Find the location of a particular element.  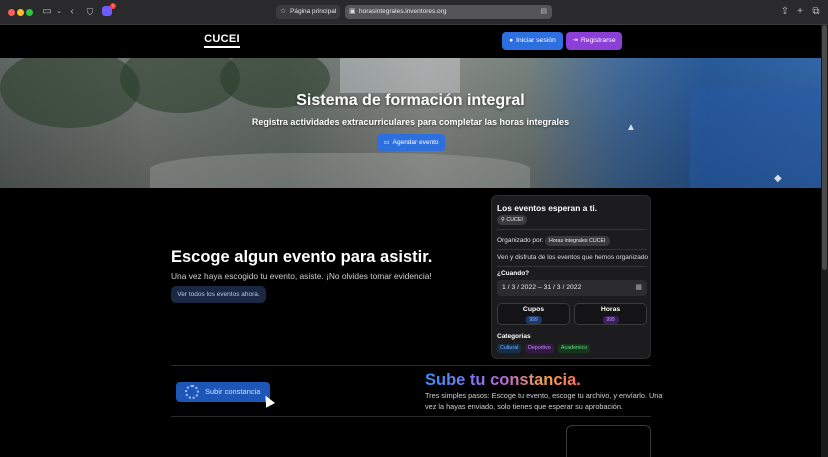

category-tag-academico: Academico is located at coordinates (574, 348).